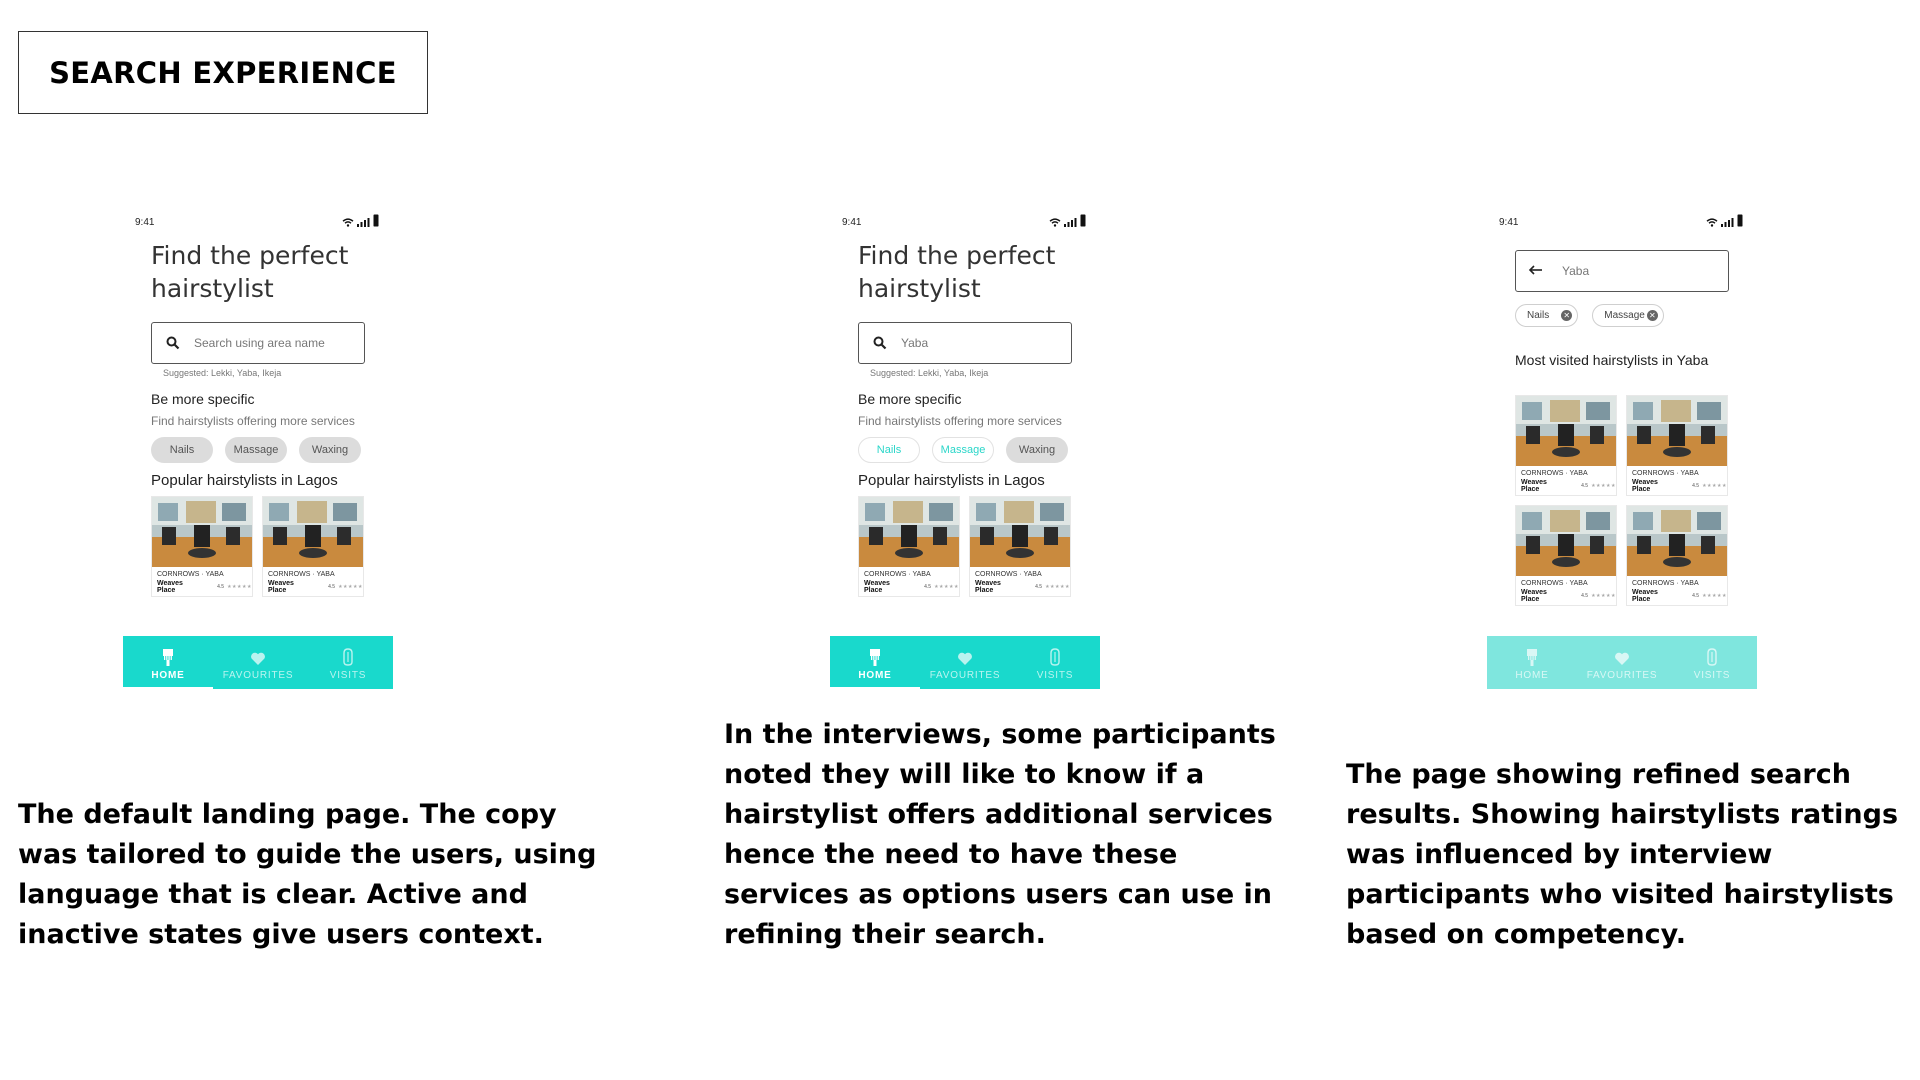 This screenshot has height=1080, width=1920. What do you see at coordinates (145, 222) in the screenshot?
I see `status-time: 9:41` at bounding box center [145, 222].